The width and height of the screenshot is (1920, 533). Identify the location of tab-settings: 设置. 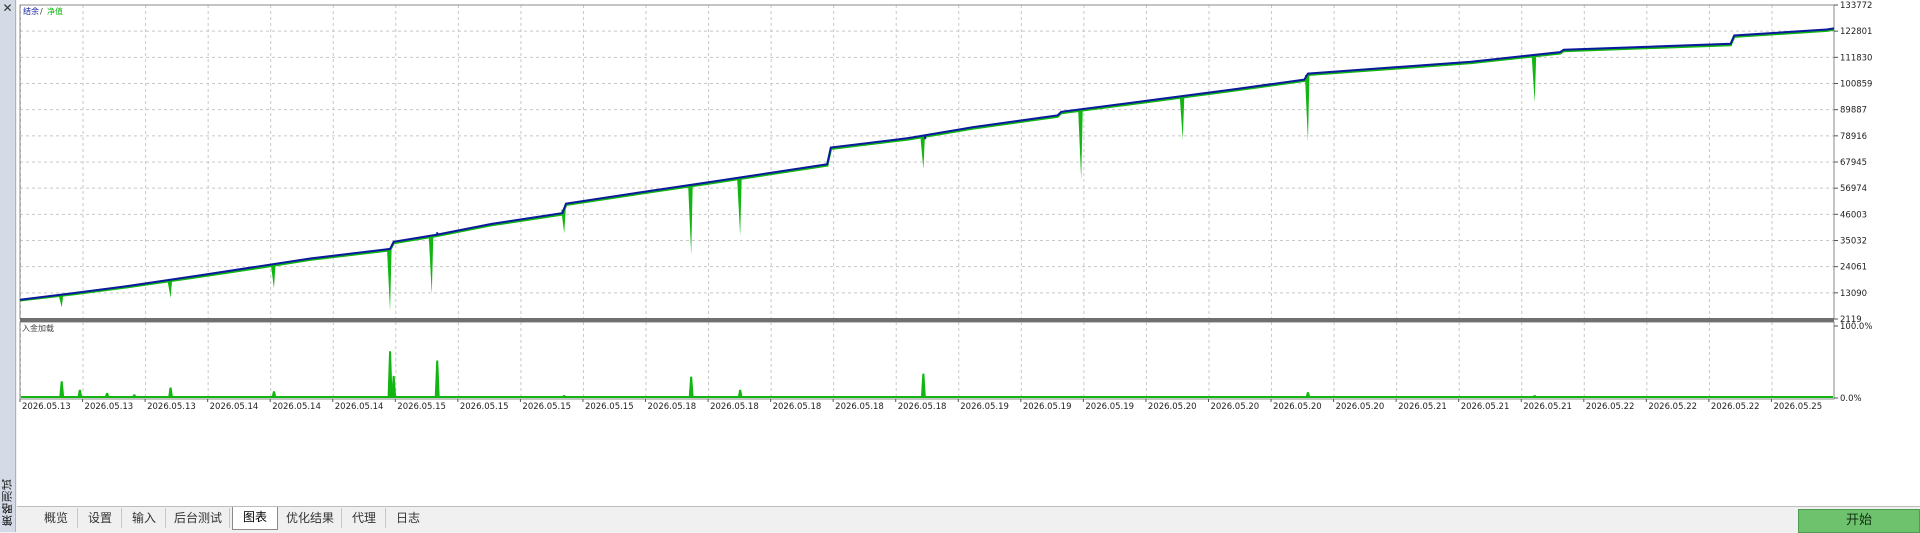
(100, 518).